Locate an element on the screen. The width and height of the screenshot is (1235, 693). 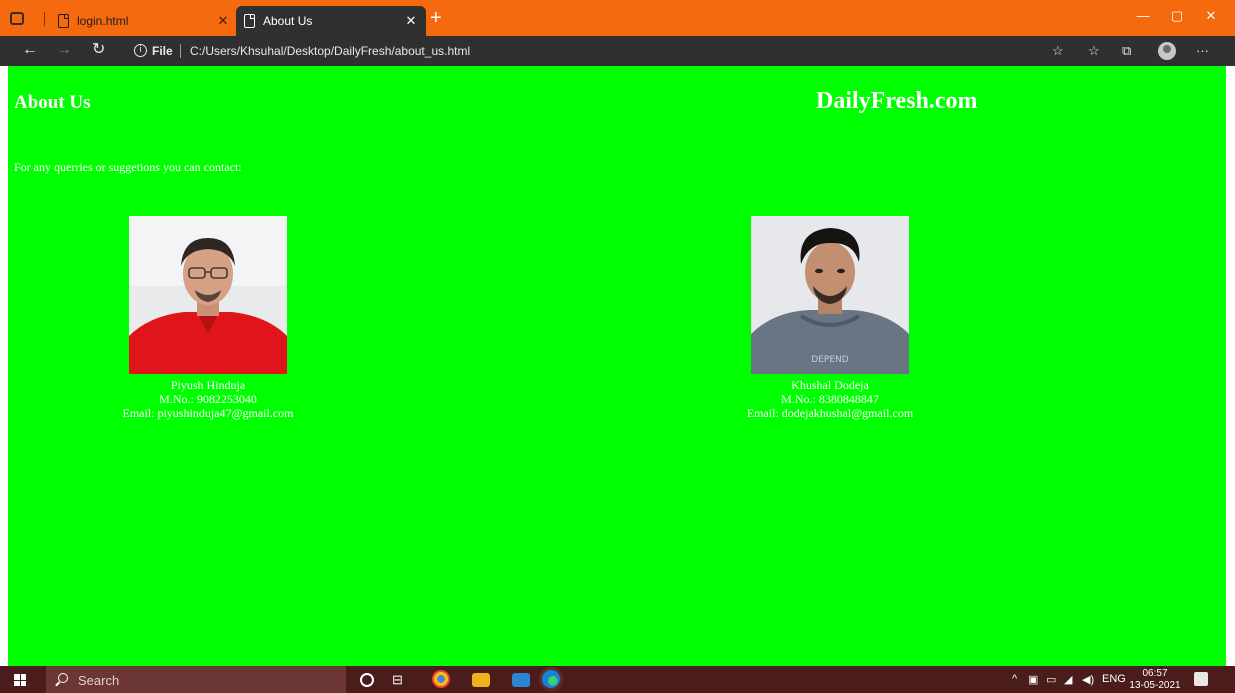
minimize-button: — is located at coordinates (1143, 15).